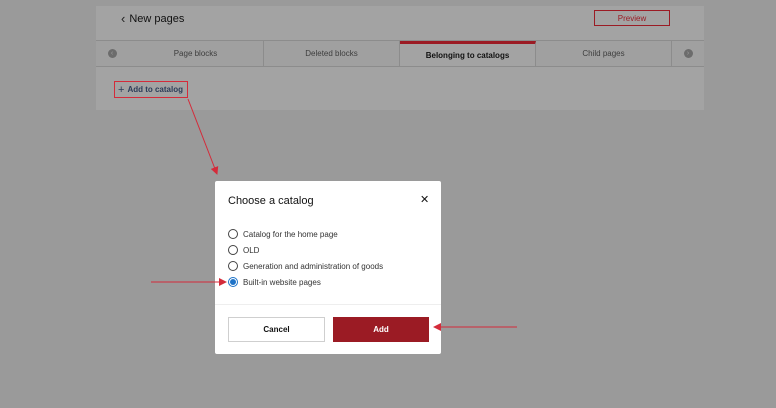  What do you see at coordinates (157, 18) in the screenshot?
I see `page-title: New pages` at bounding box center [157, 18].